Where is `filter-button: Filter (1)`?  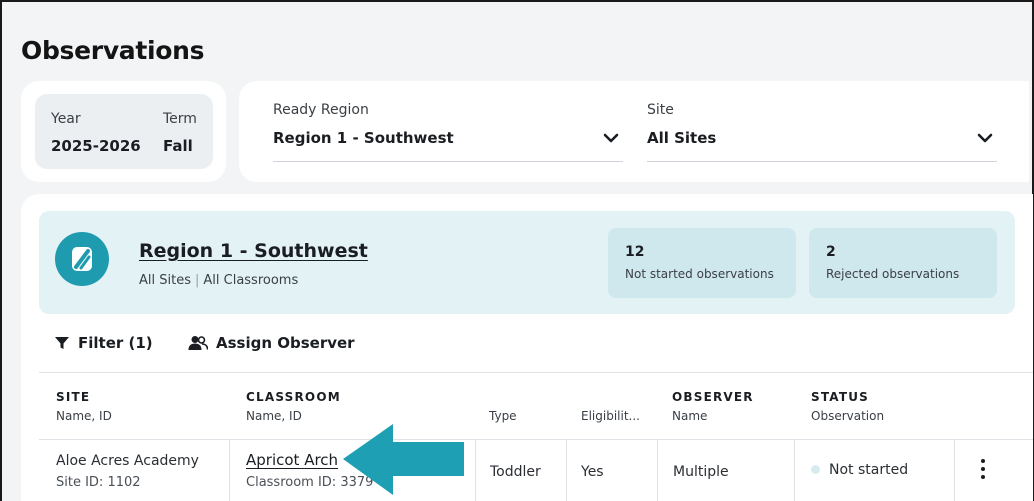 filter-button: Filter (1) is located at coordinates (103, 343).